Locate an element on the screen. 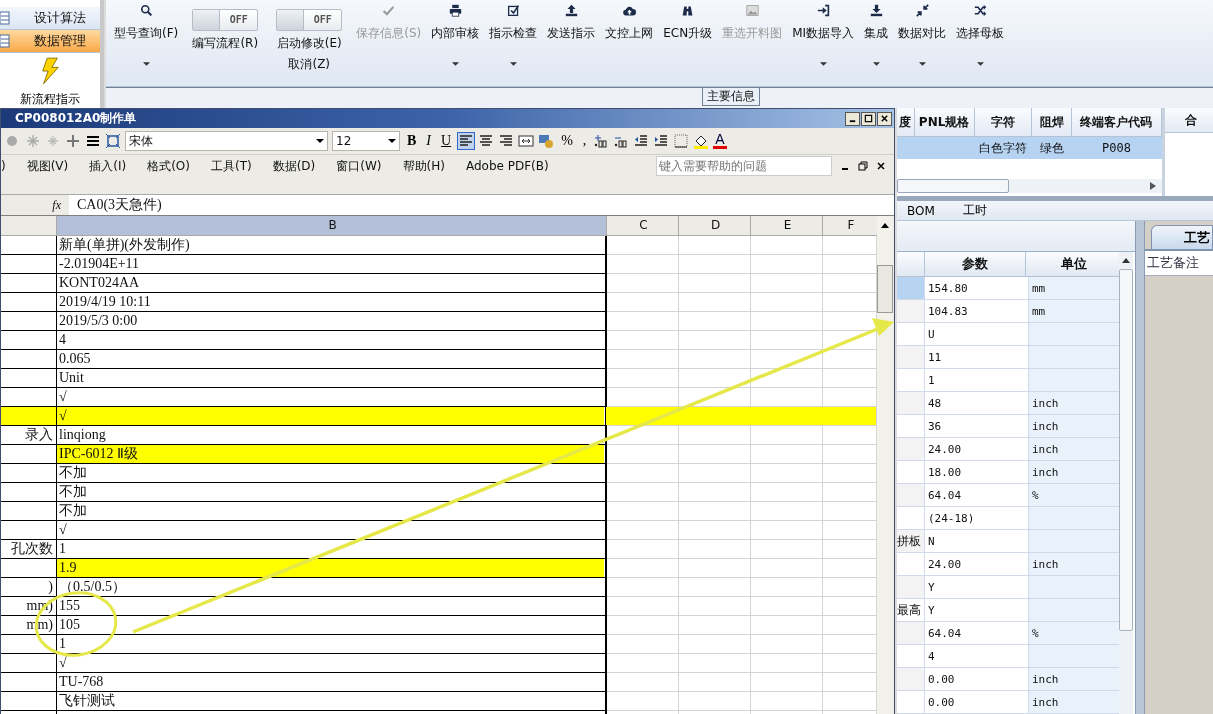 Image resolution: width=1213 pixels, height=714 pixels. help-search-field: 键入需要帮助的问题 is located at coordinates (744, 166).